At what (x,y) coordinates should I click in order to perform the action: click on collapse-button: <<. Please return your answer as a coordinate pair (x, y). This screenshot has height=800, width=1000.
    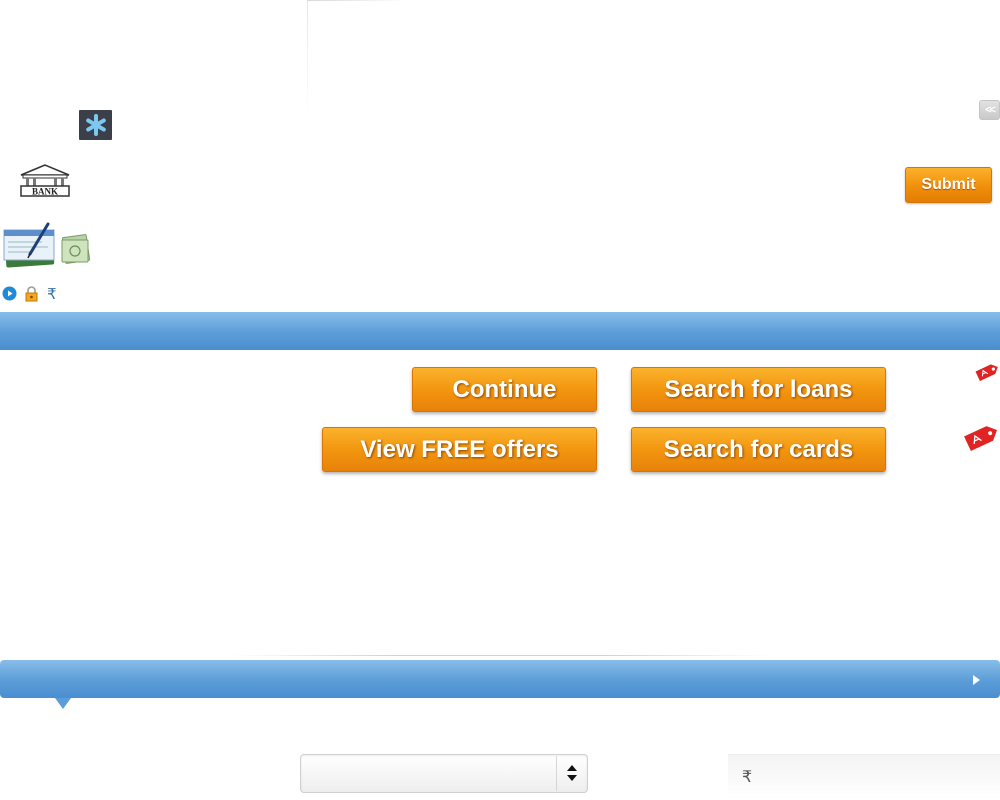
    Looking at the image, I should click on (989, 110).